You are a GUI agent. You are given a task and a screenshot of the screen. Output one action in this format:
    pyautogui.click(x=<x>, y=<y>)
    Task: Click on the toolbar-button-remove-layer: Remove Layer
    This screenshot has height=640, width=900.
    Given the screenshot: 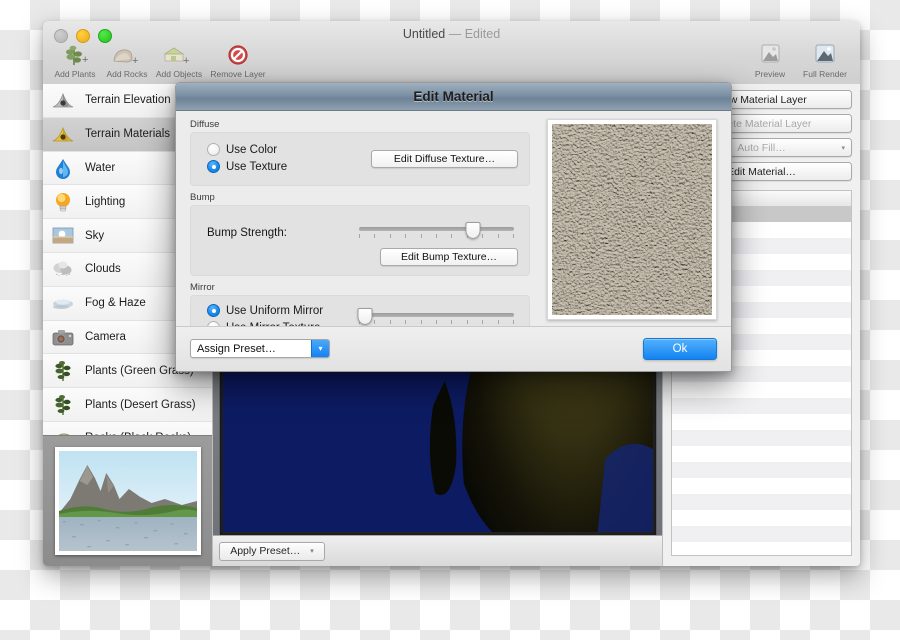 What is the action you would take?
    pyautogui.click(x=238, y=61)
    